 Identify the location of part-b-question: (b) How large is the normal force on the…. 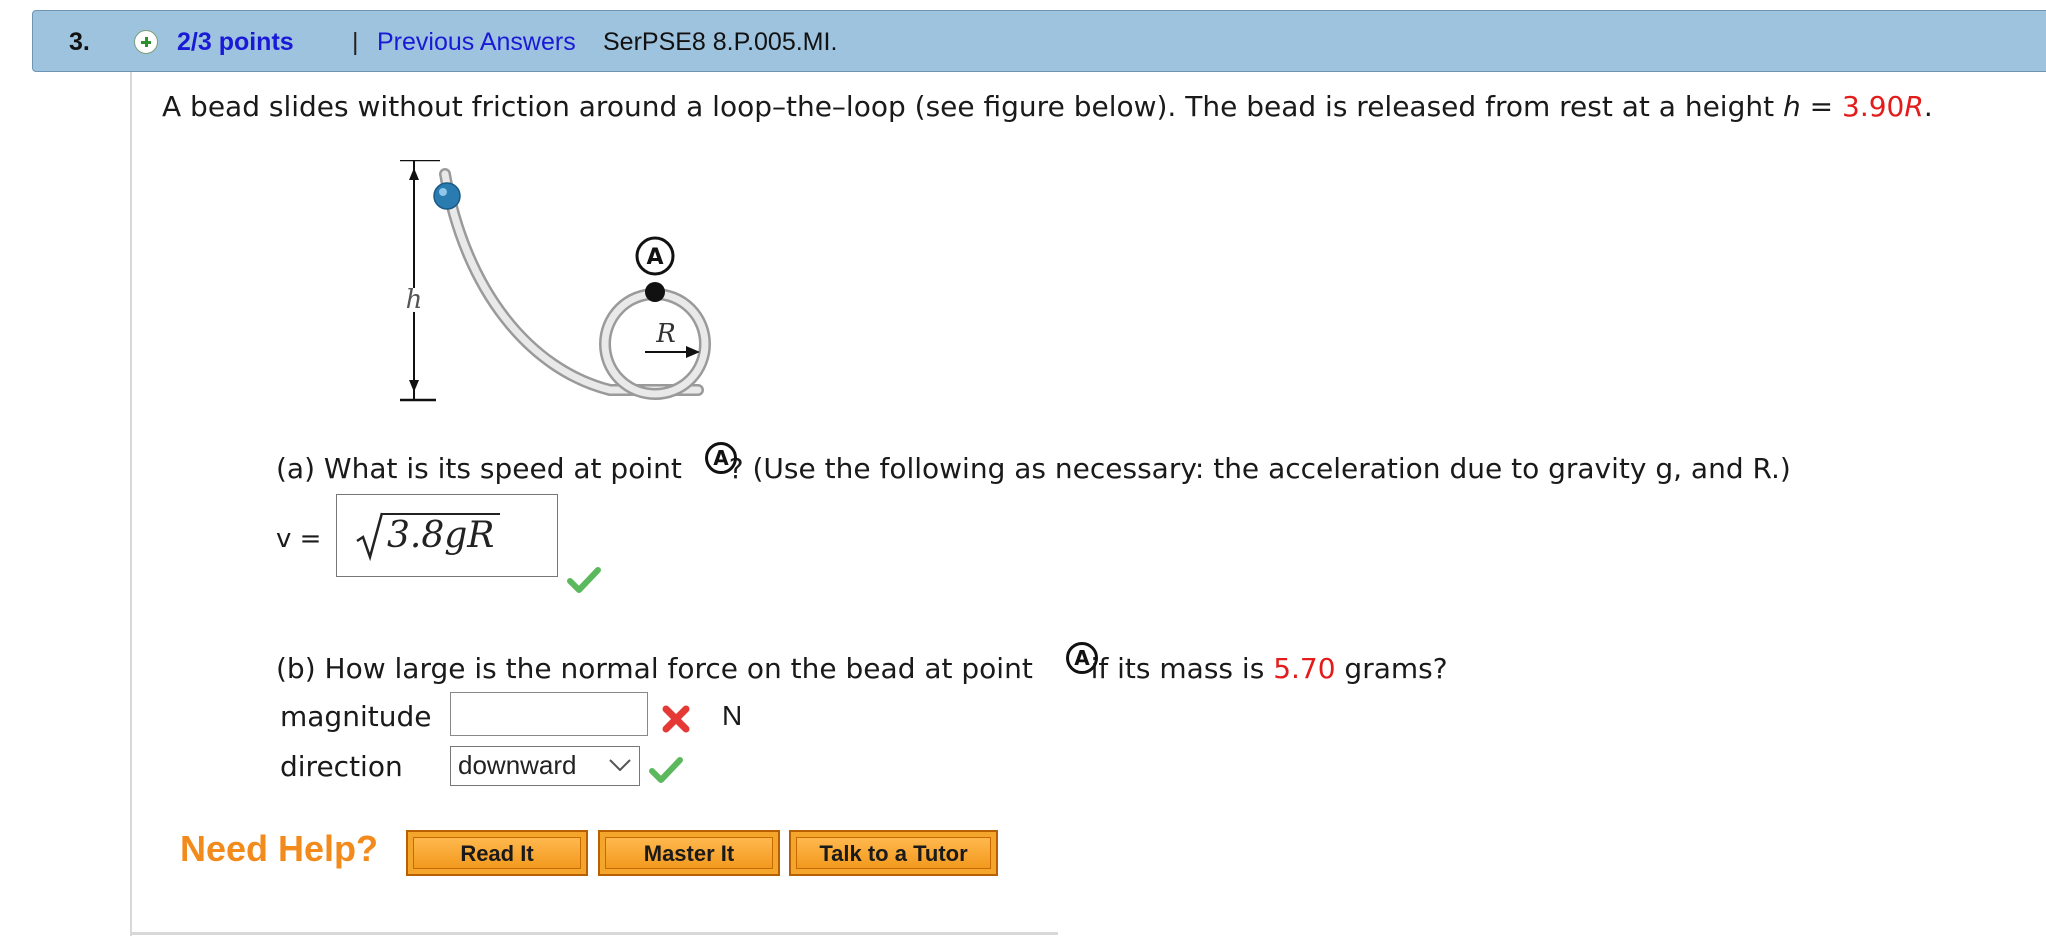
(862, 668).